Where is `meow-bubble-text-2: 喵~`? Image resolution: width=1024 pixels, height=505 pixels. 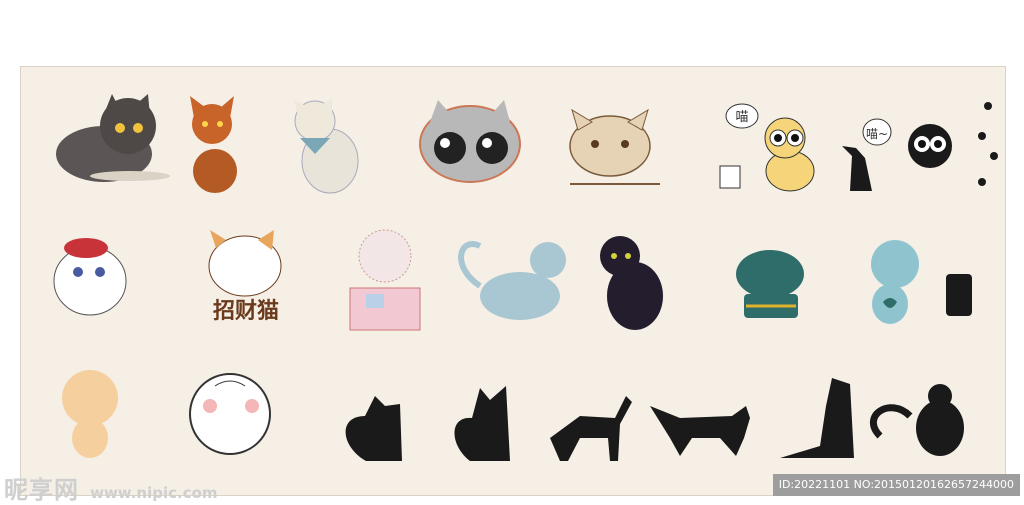 meow-bubble-text-2: 喵~ is located at coordinates (877, 134).